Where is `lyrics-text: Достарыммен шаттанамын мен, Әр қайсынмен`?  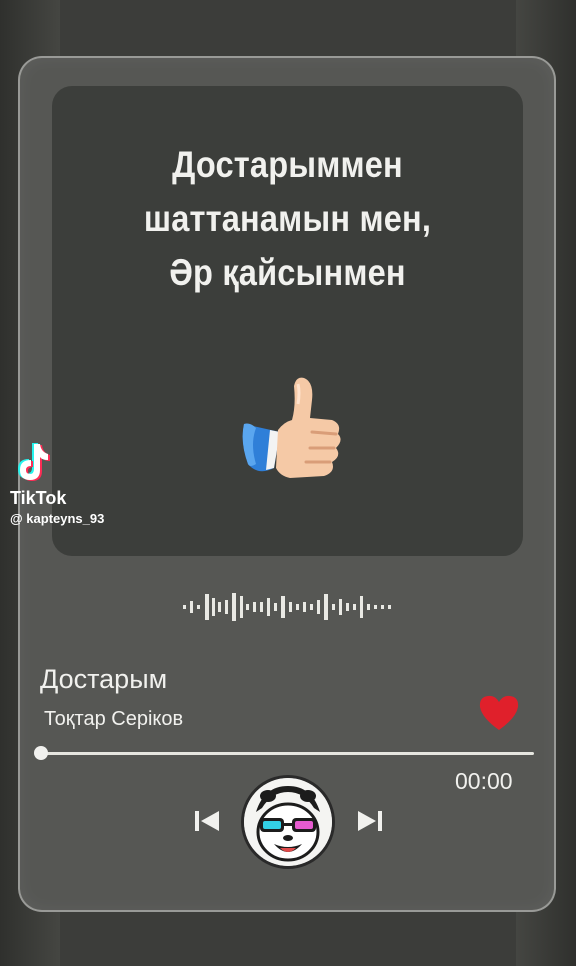 lyrics-text: Достарыммен шаттанамын мен, Әр қайсынмен is located at coordinates (287, 219).